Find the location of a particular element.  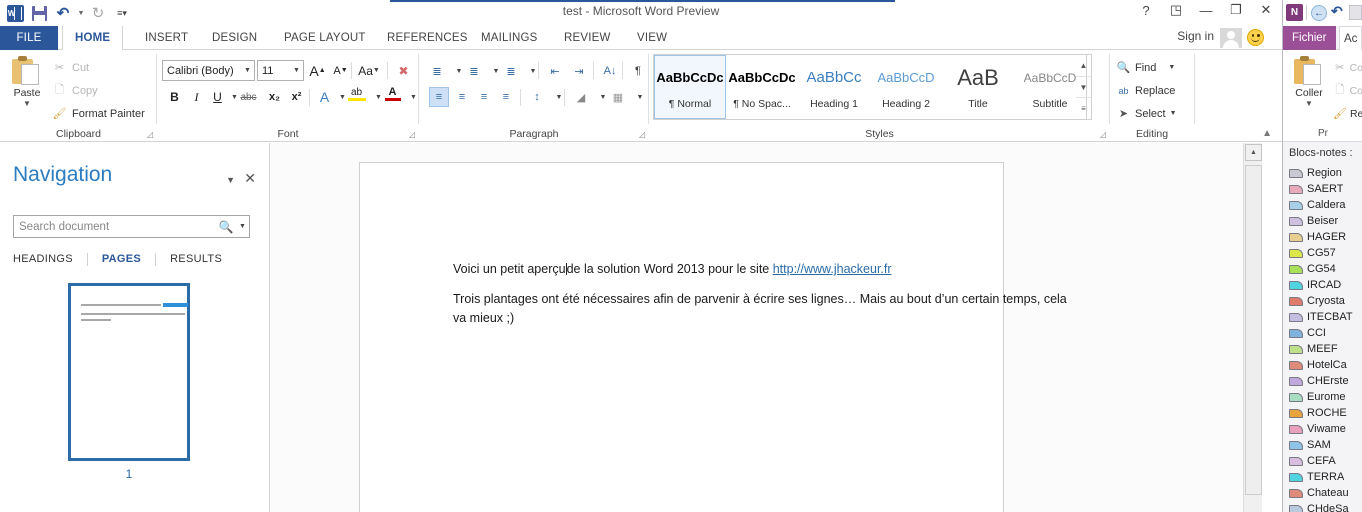

sign-in-button: Sign in is located at coordinates (1195, 36).